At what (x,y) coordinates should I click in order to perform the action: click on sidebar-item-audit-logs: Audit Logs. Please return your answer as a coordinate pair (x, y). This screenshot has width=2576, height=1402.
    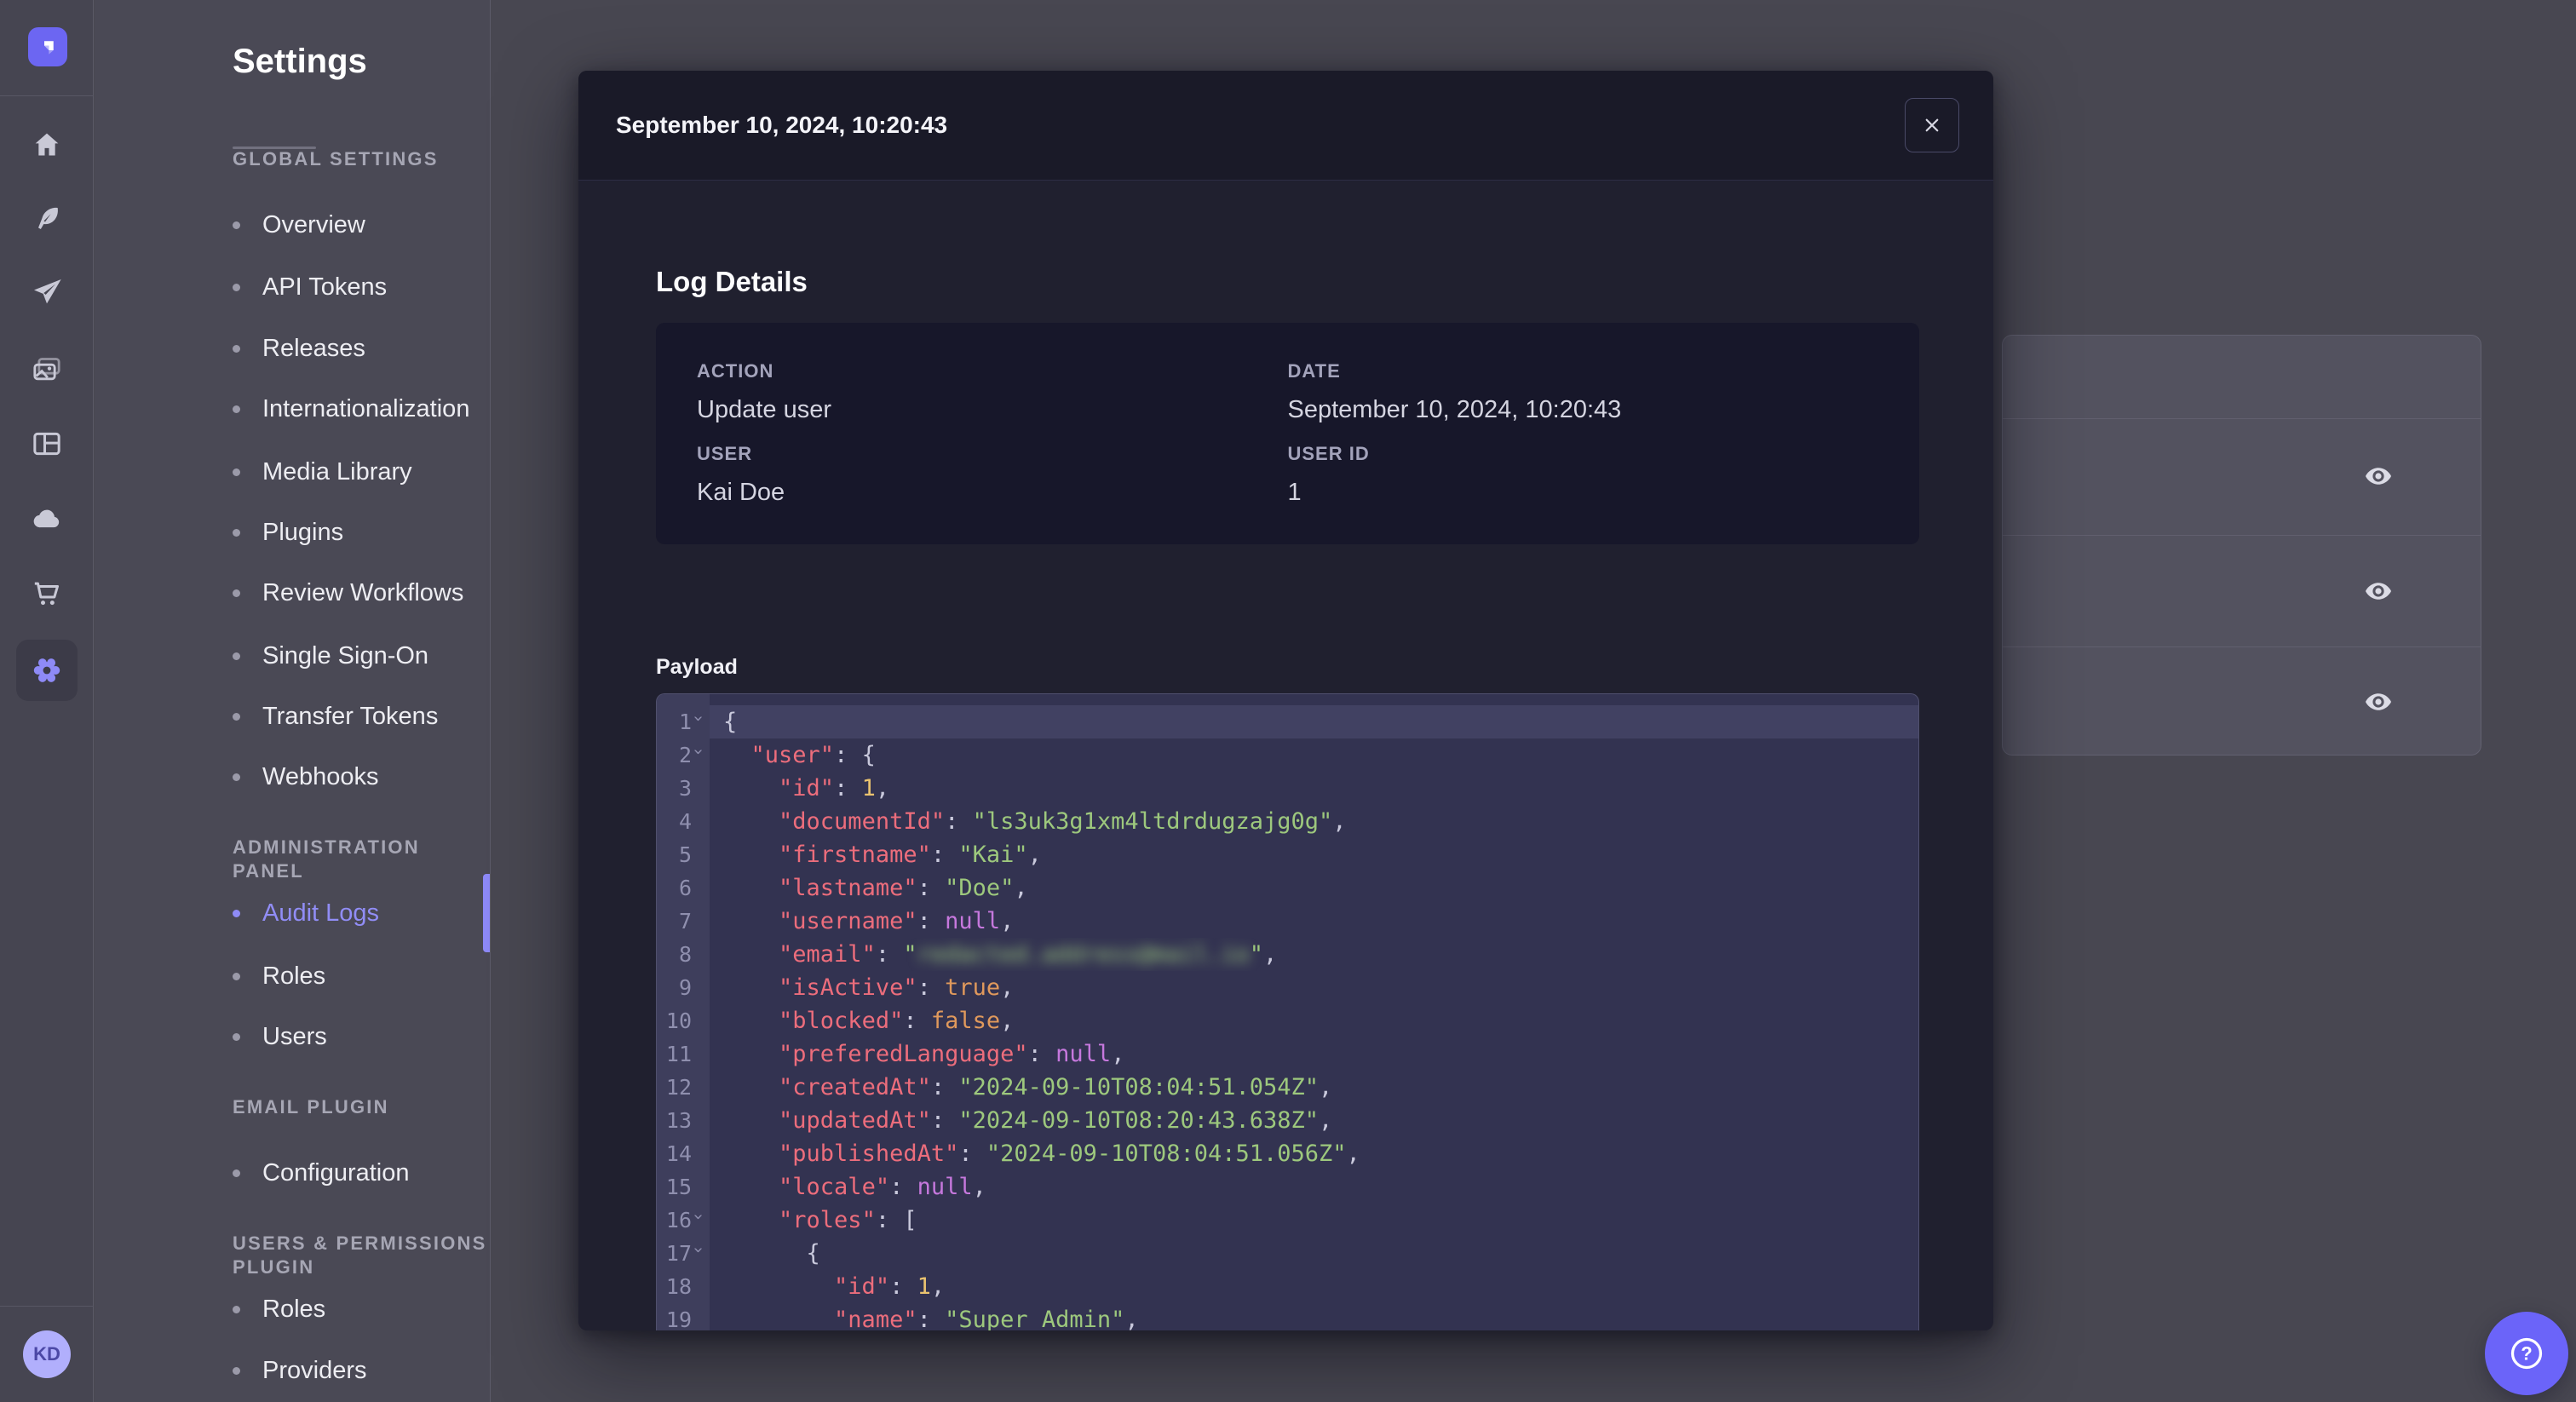
    Looking at the image, I should click on (306, 913).